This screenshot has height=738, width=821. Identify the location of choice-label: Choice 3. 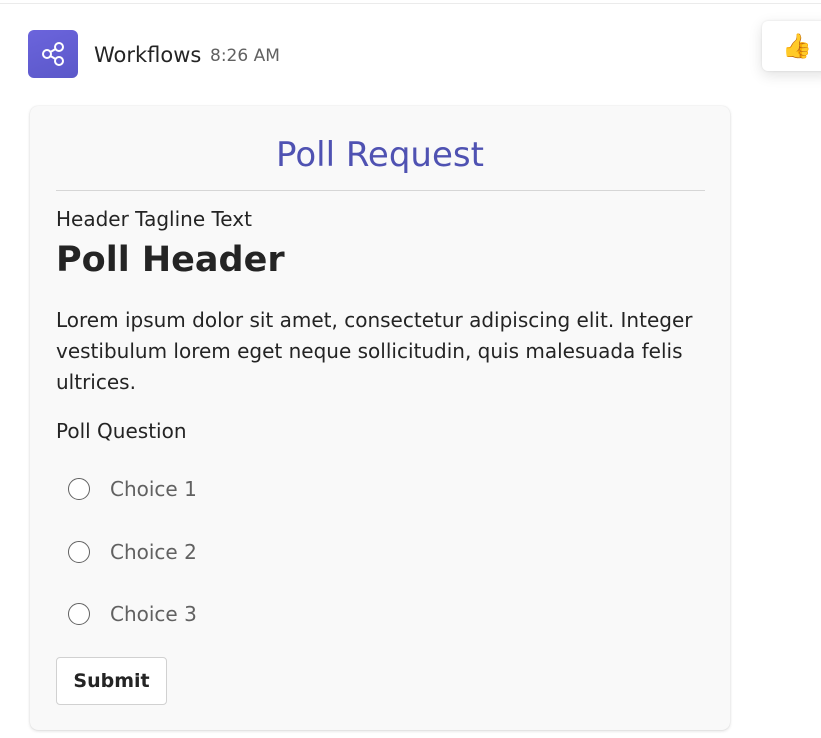
(153, 614).